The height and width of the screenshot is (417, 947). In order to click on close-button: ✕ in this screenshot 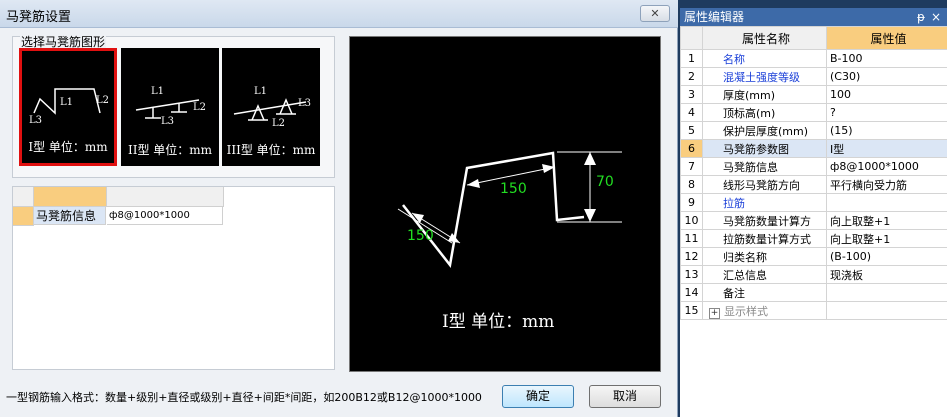, I will do `click(655, 13)`.